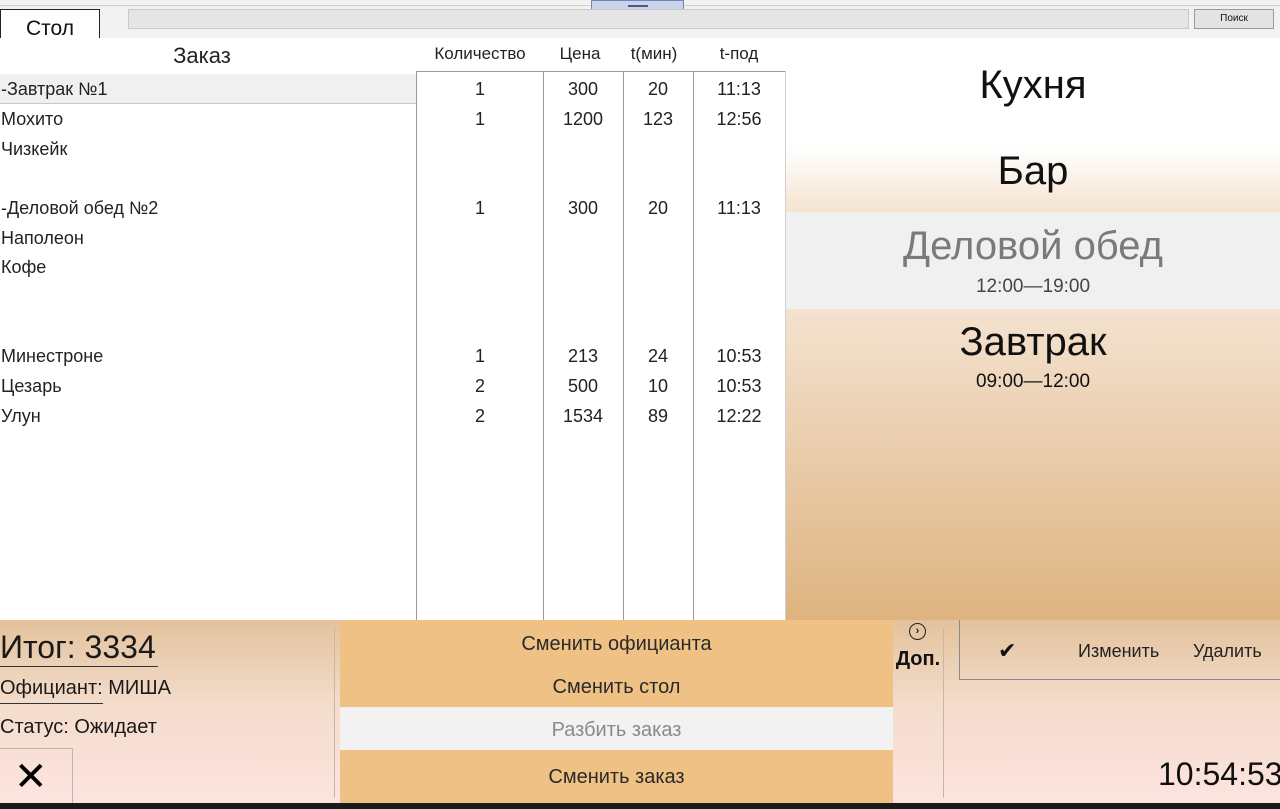  What do you see at coordinates (31, 777) in the screenshot?
I see `close-icon: ✕` at bounding box center [31, 777].